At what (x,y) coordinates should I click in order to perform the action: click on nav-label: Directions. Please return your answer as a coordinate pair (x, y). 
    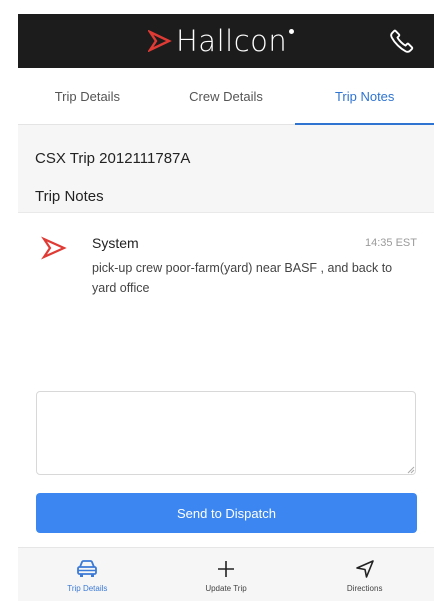
    Looking at the image, I should click on (364, 588).